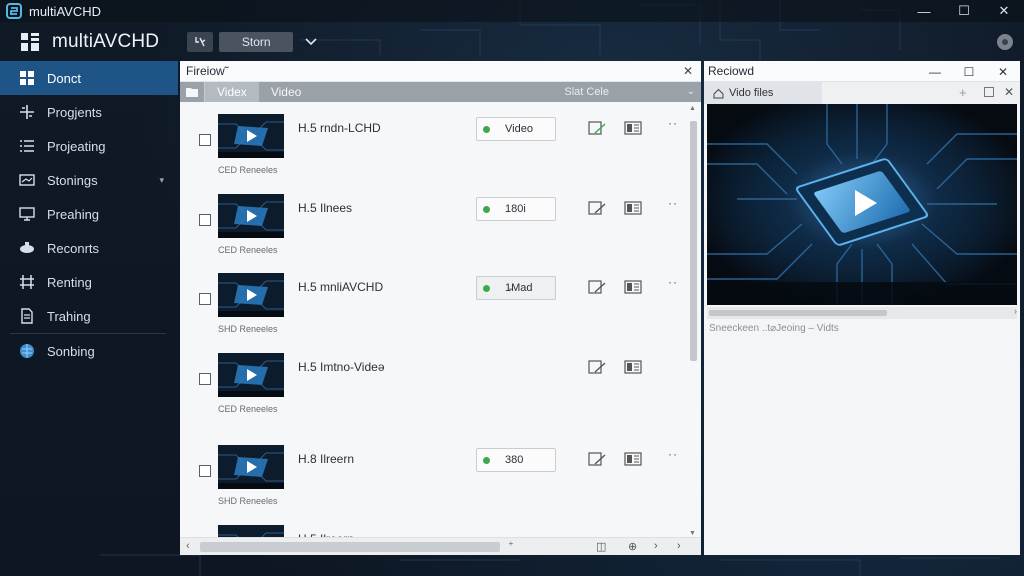  What do you see at coordinates (434, 377) in the screenshot?
I see `file-row: CED Reneeles H.5 Imtno-Videə` at bounding box center [434, 377].